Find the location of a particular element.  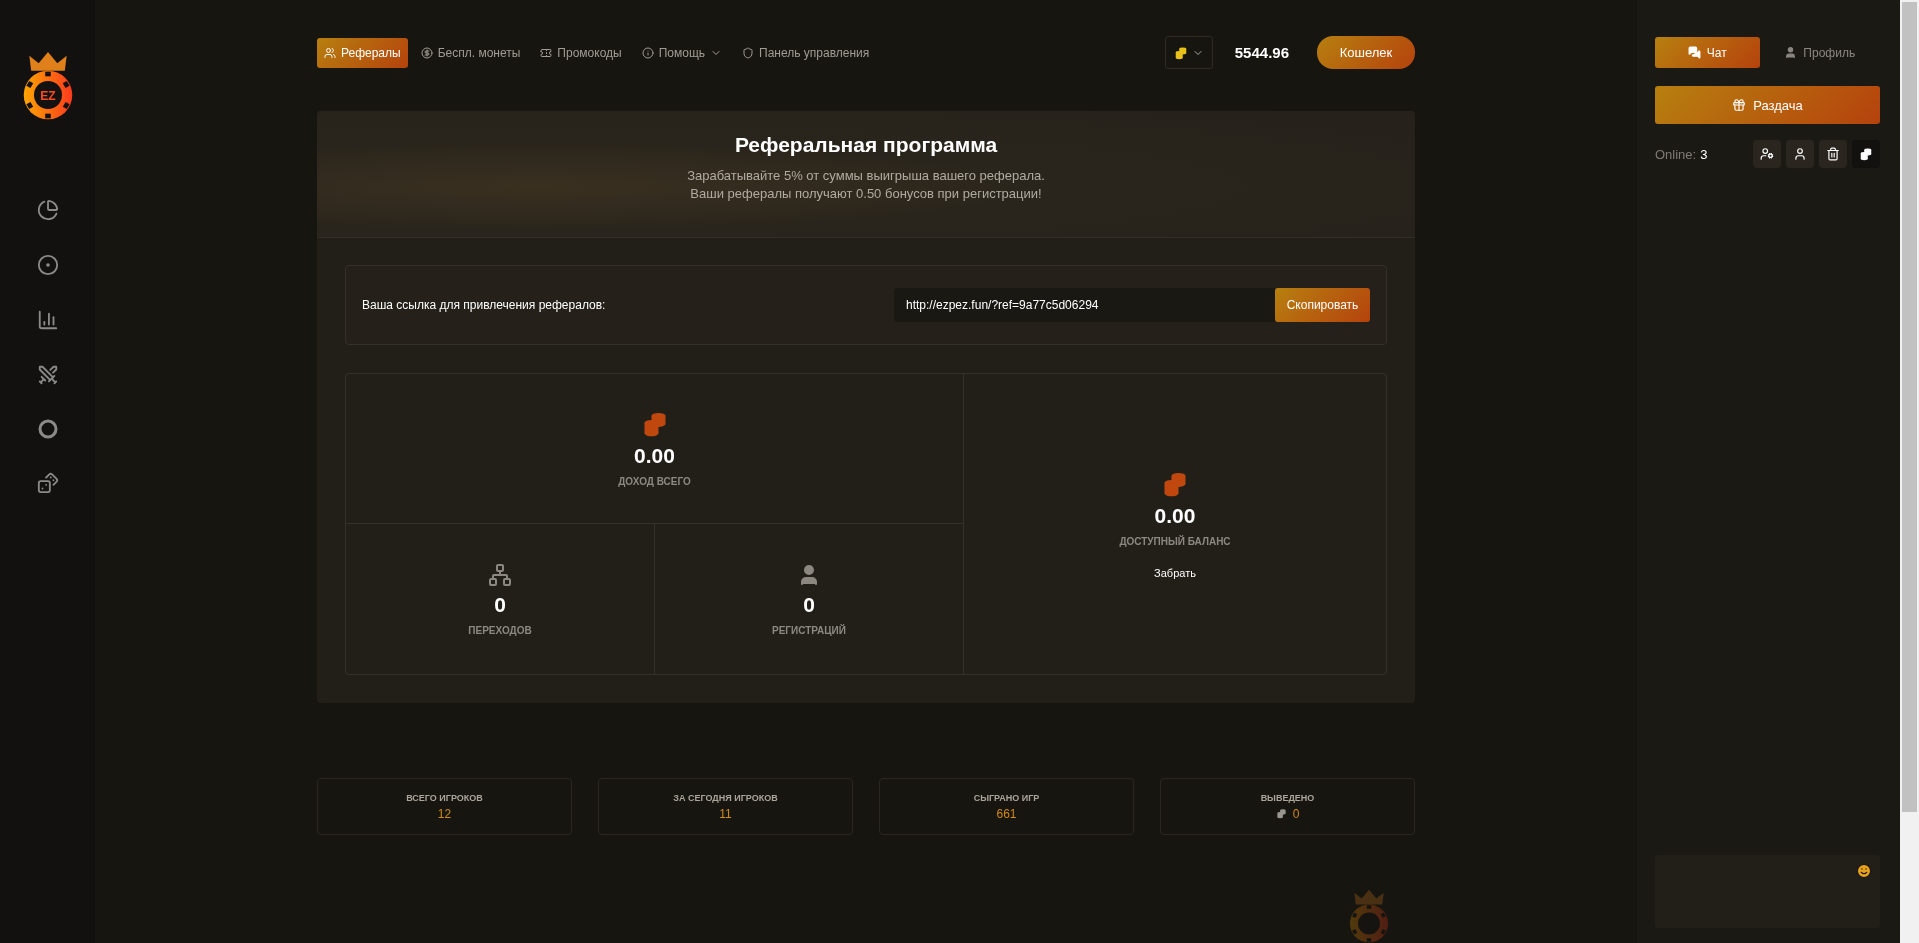

trash-icon is located at coordinates (1833, 154).